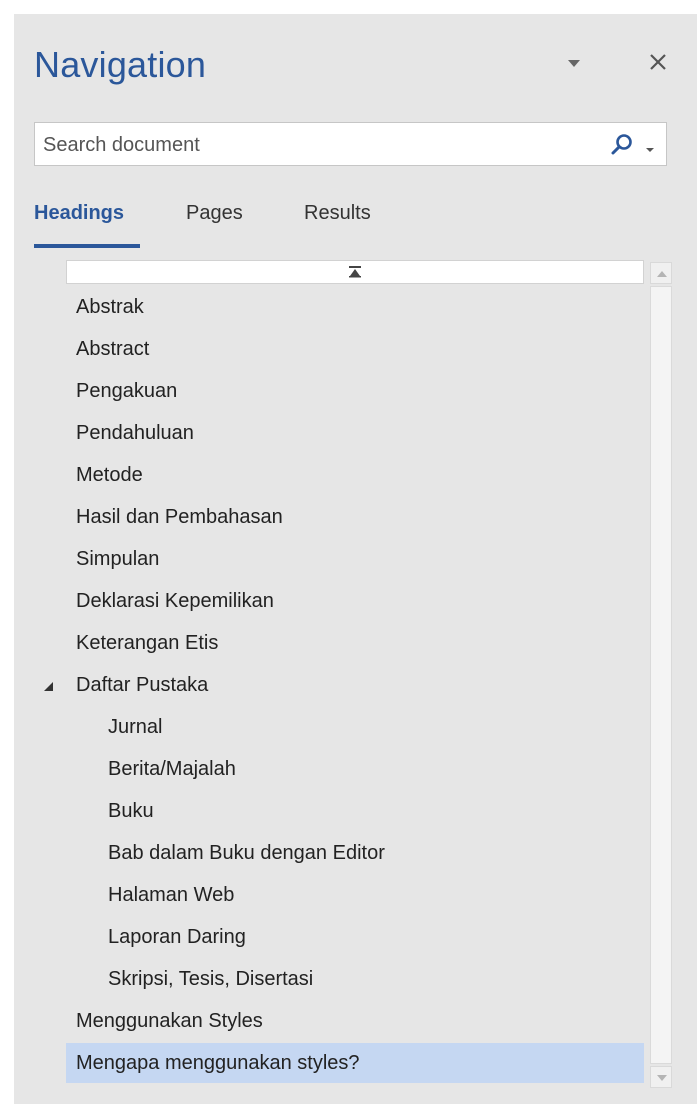 This screenshot has height=1104, width=697. I want to click on scroll-down-button, so click(661, 1077).